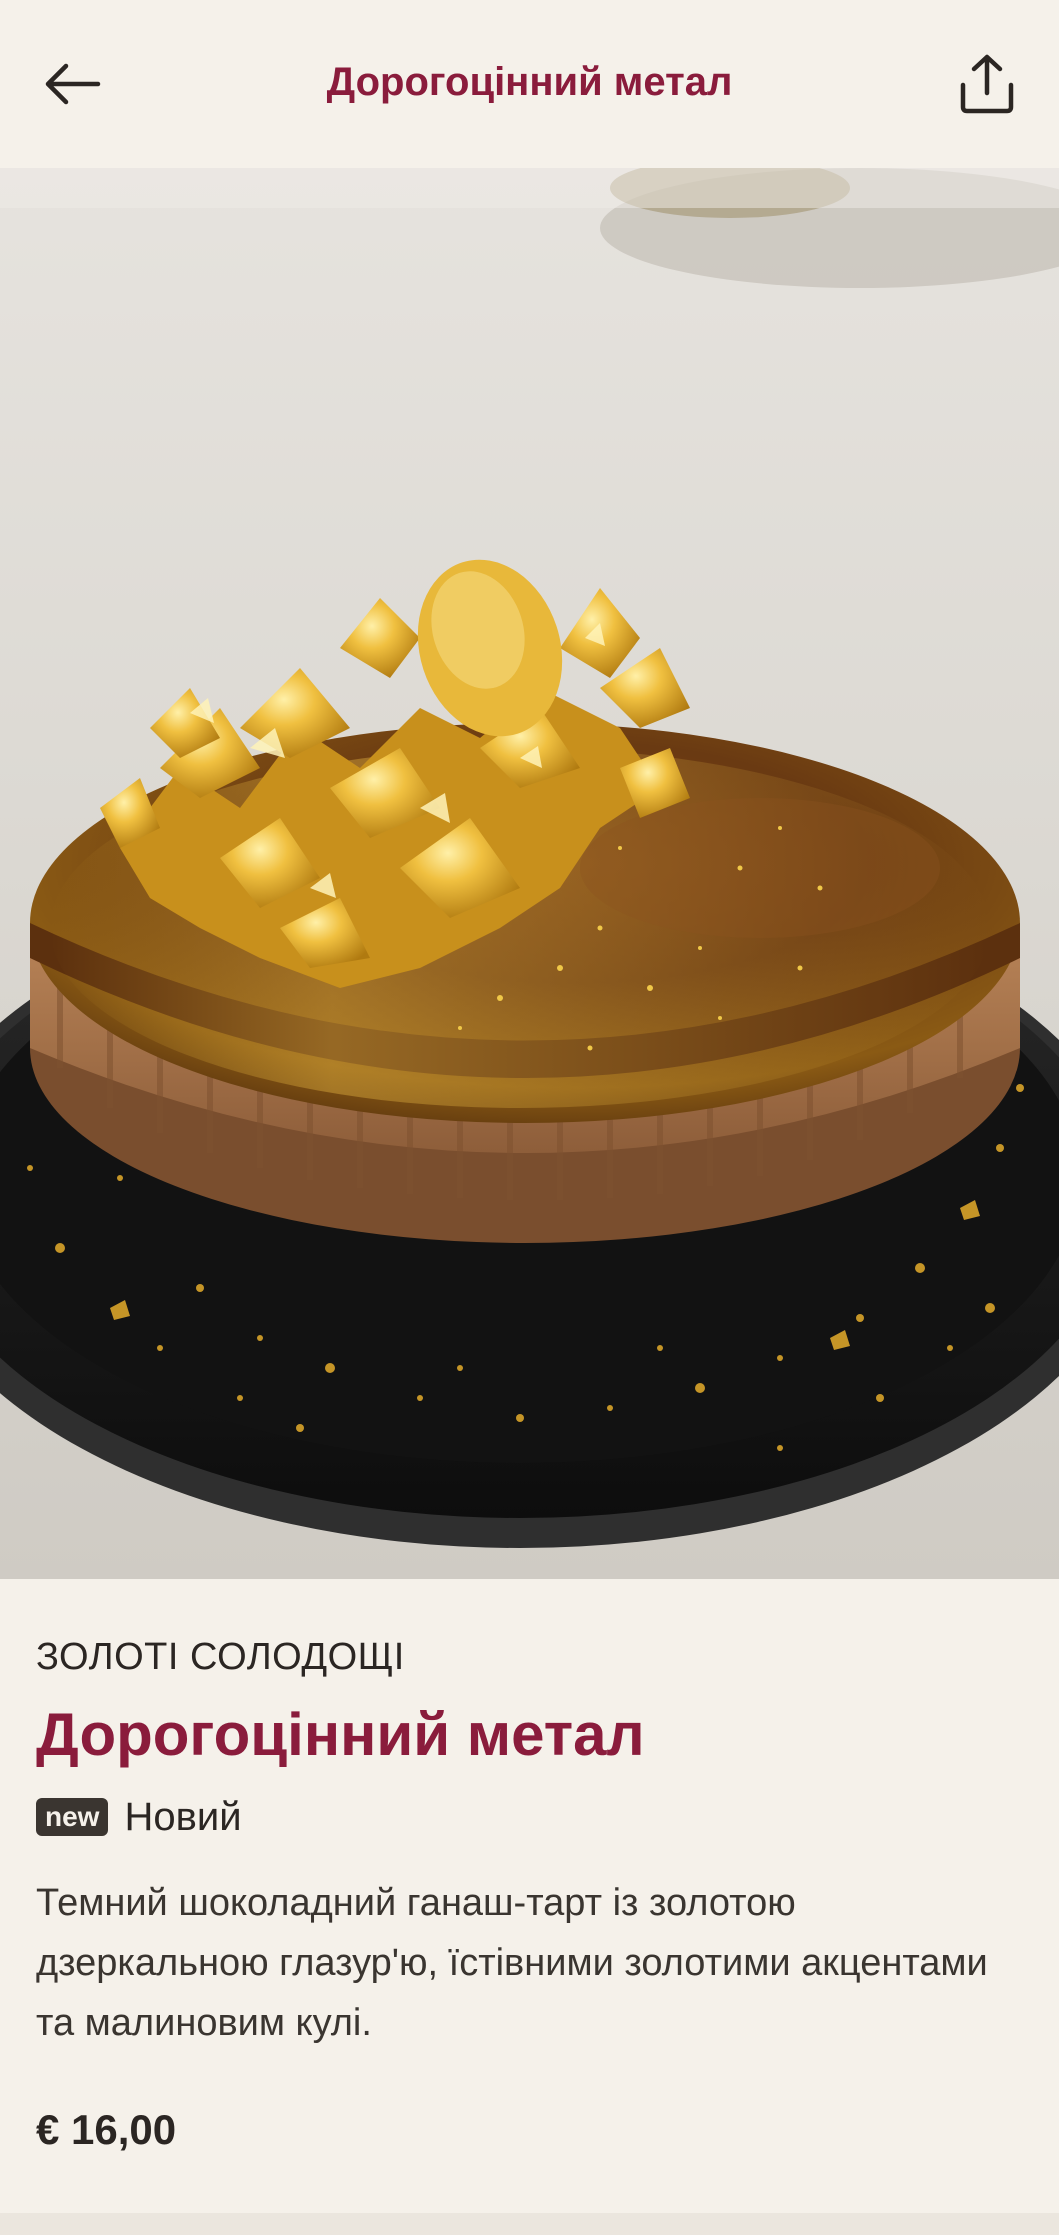  I want to click on top-app-bar: Дорогоцінний метал, so click(529, 84).